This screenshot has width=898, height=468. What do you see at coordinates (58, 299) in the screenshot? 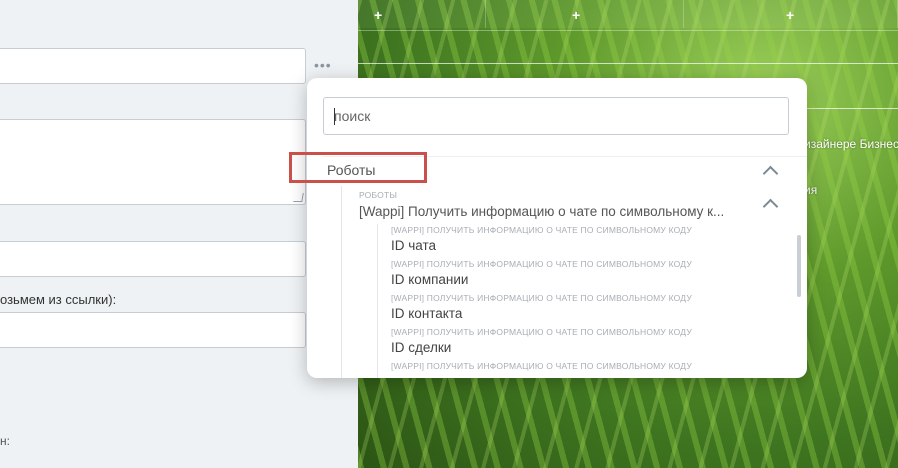
I see `field-hint-label: озьмем из ссылки):` at bounding box center [58, 299].